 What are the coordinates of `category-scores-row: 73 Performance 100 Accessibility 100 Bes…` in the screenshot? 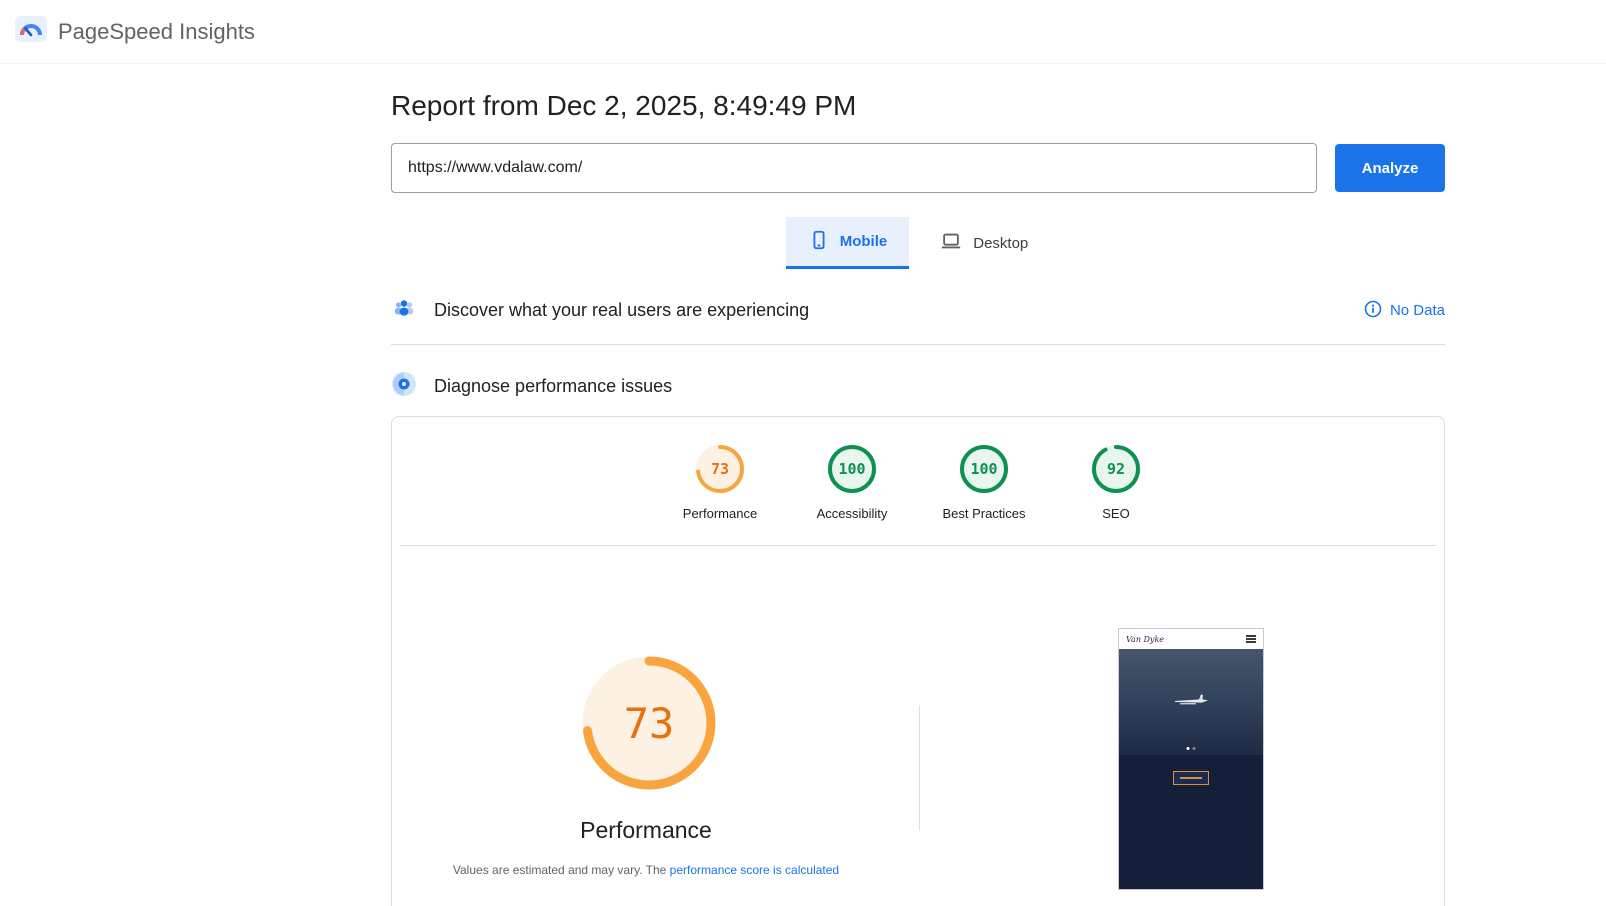 It's located at (918, 469).